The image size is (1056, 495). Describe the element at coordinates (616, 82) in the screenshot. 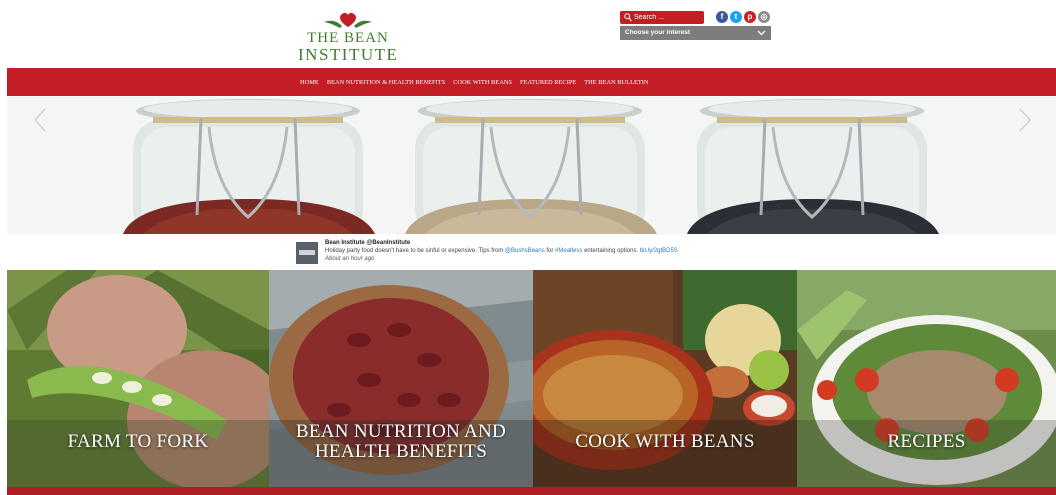

I see `nav-item-bean-bulletin: THE BEAN BULLETIN` at that location.